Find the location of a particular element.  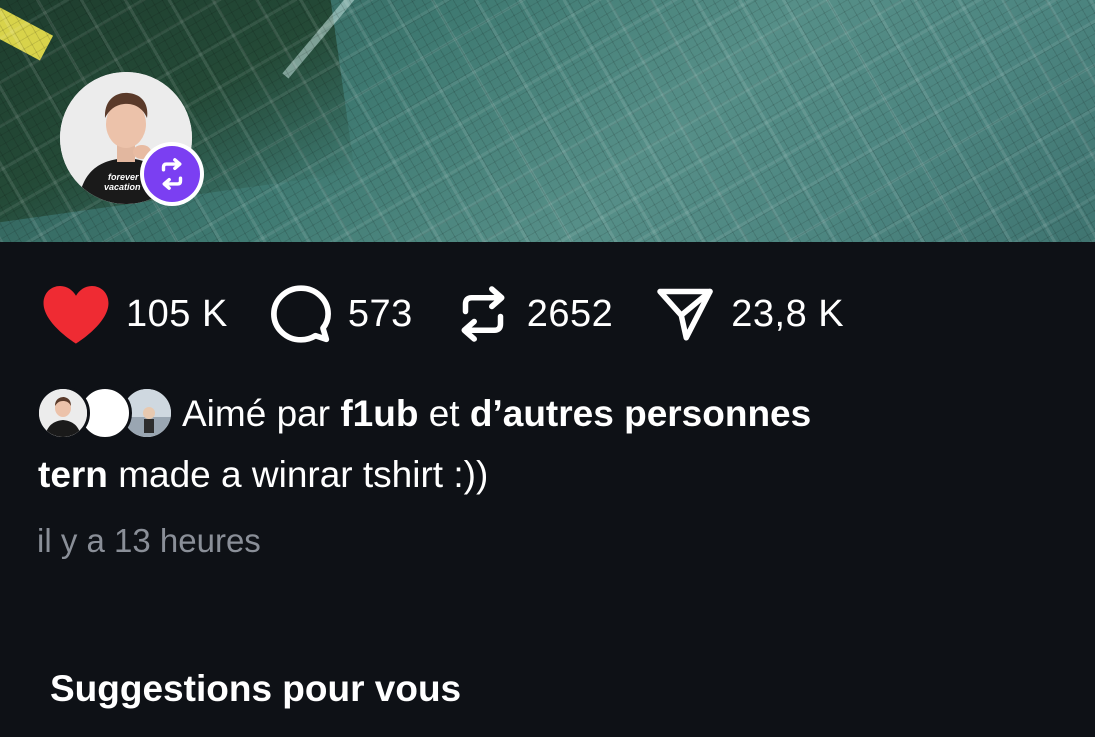

liked-by-prefix: Aimé par is located at coordinates (256, 413).